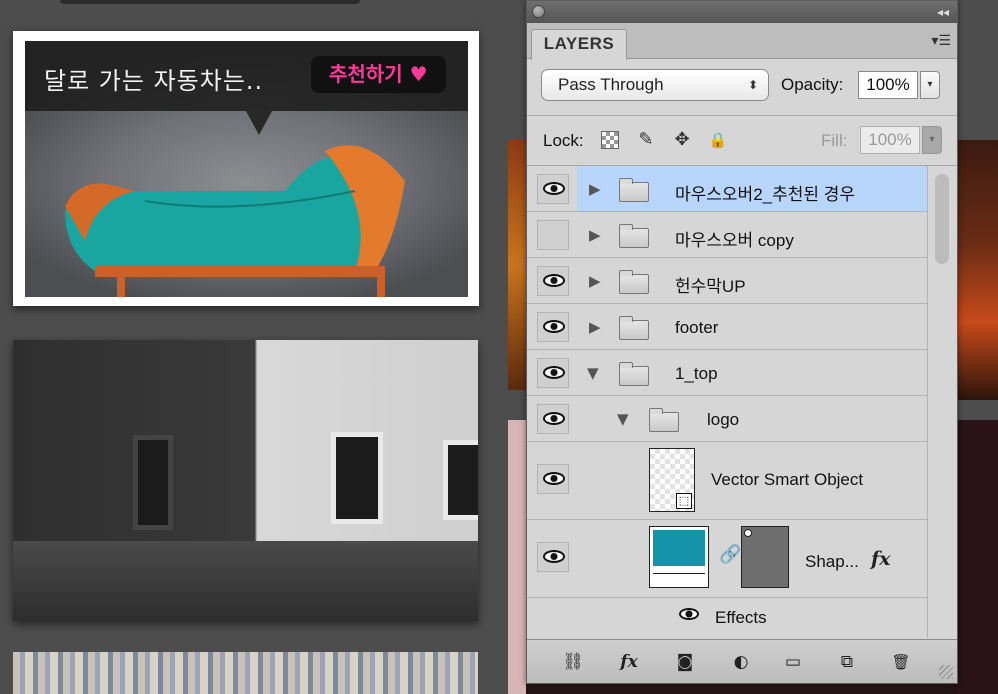 The image size is (998, 694). I want to click on link-chain-icon: 🔗, so click(730, 554).